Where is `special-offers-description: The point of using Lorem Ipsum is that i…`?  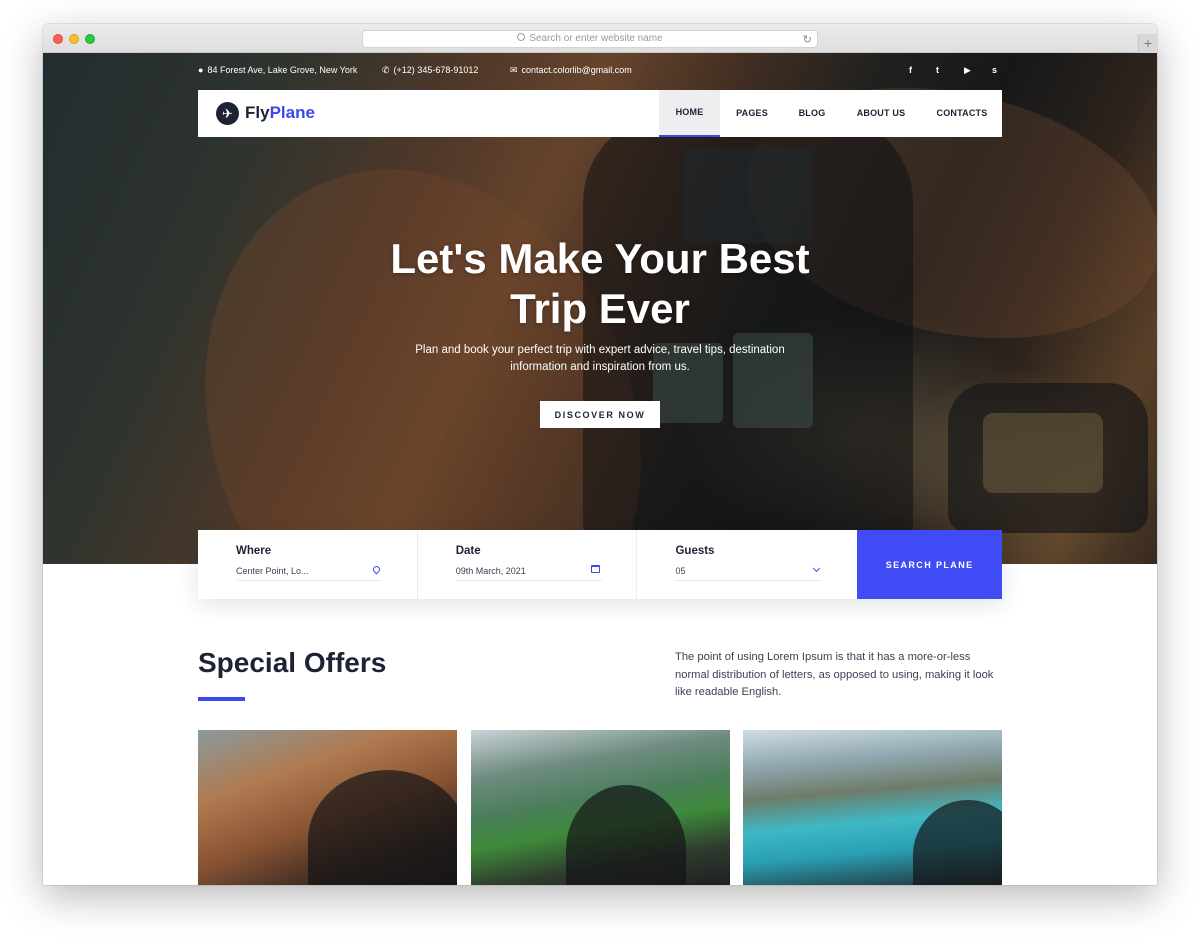 special-offers-description: The point of using Lorem Ipsum is that i… is located at coordinates (834, 674).